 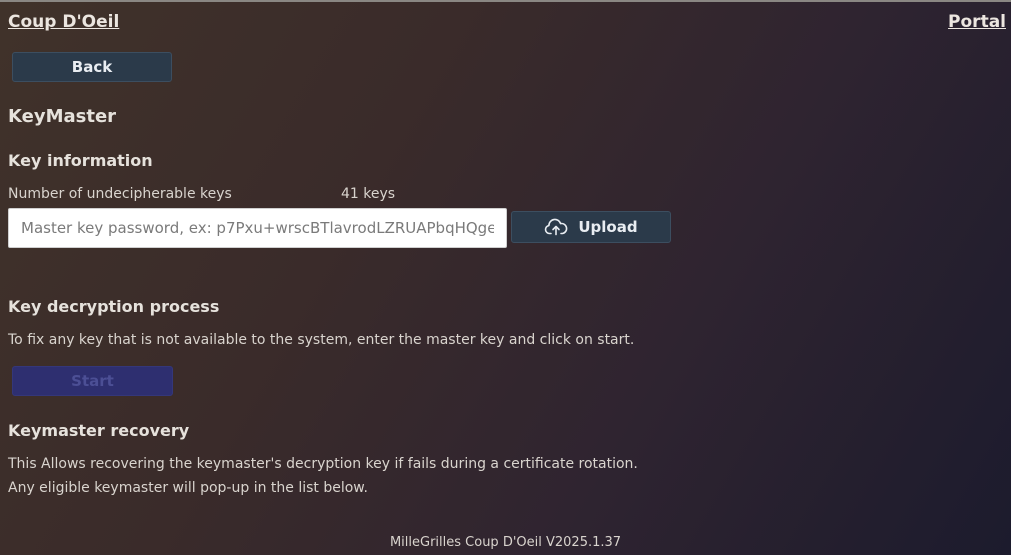 I want to click on undecipherable-keys-value: 41 keys, so click(x=368, y=194).